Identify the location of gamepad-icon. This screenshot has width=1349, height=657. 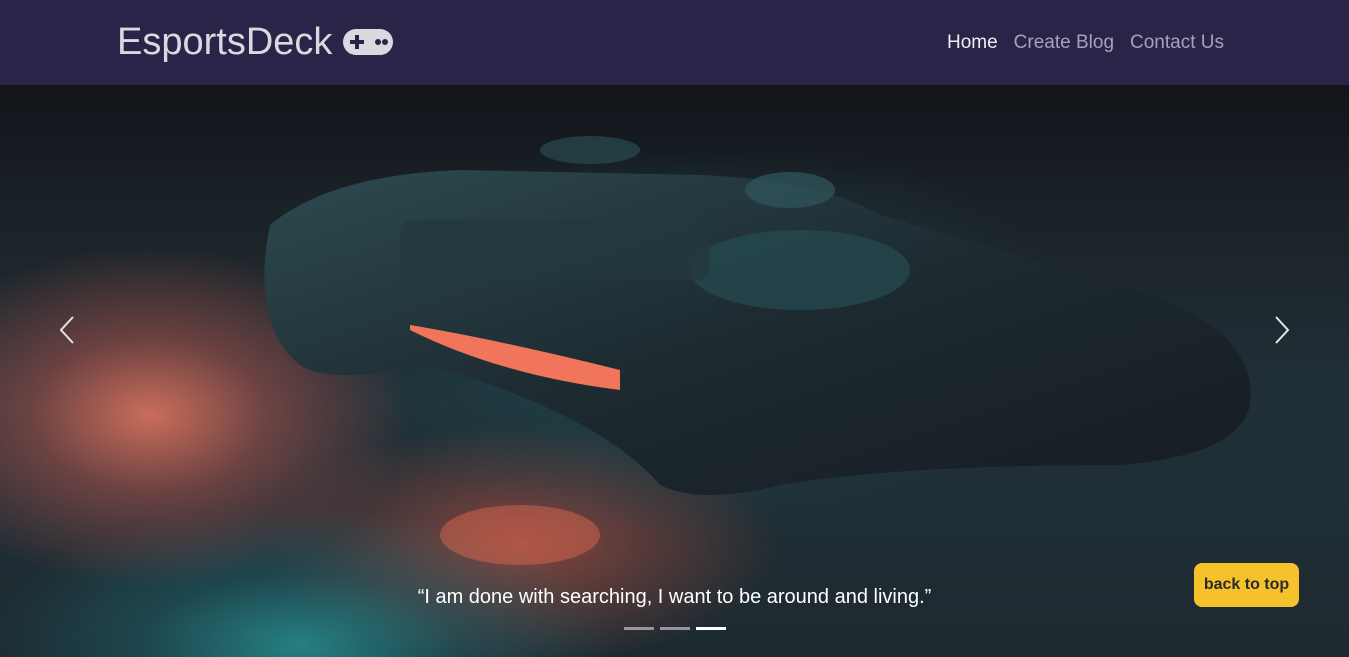
(368, 42).